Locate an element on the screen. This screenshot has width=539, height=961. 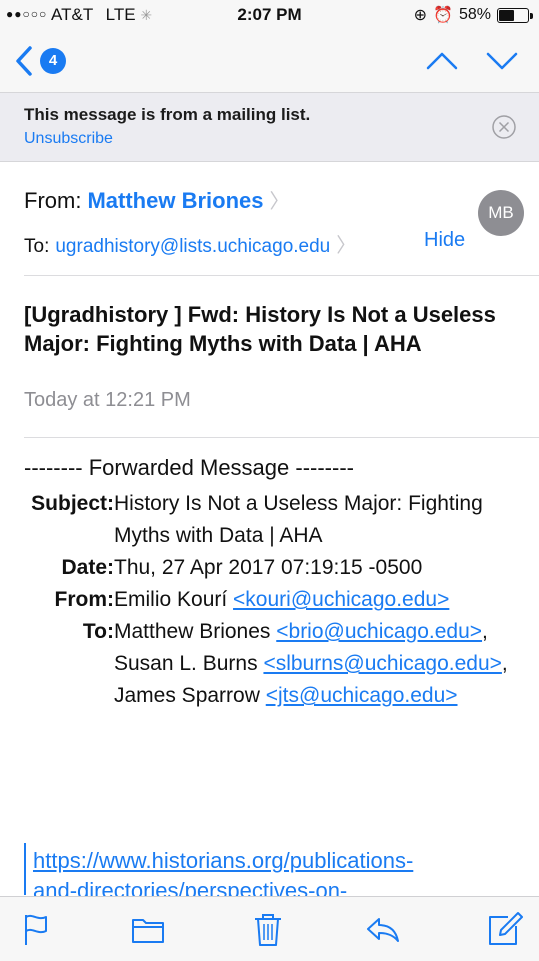
fwd-from-name: Emilio Kourí is located at coordinates (171, 599).